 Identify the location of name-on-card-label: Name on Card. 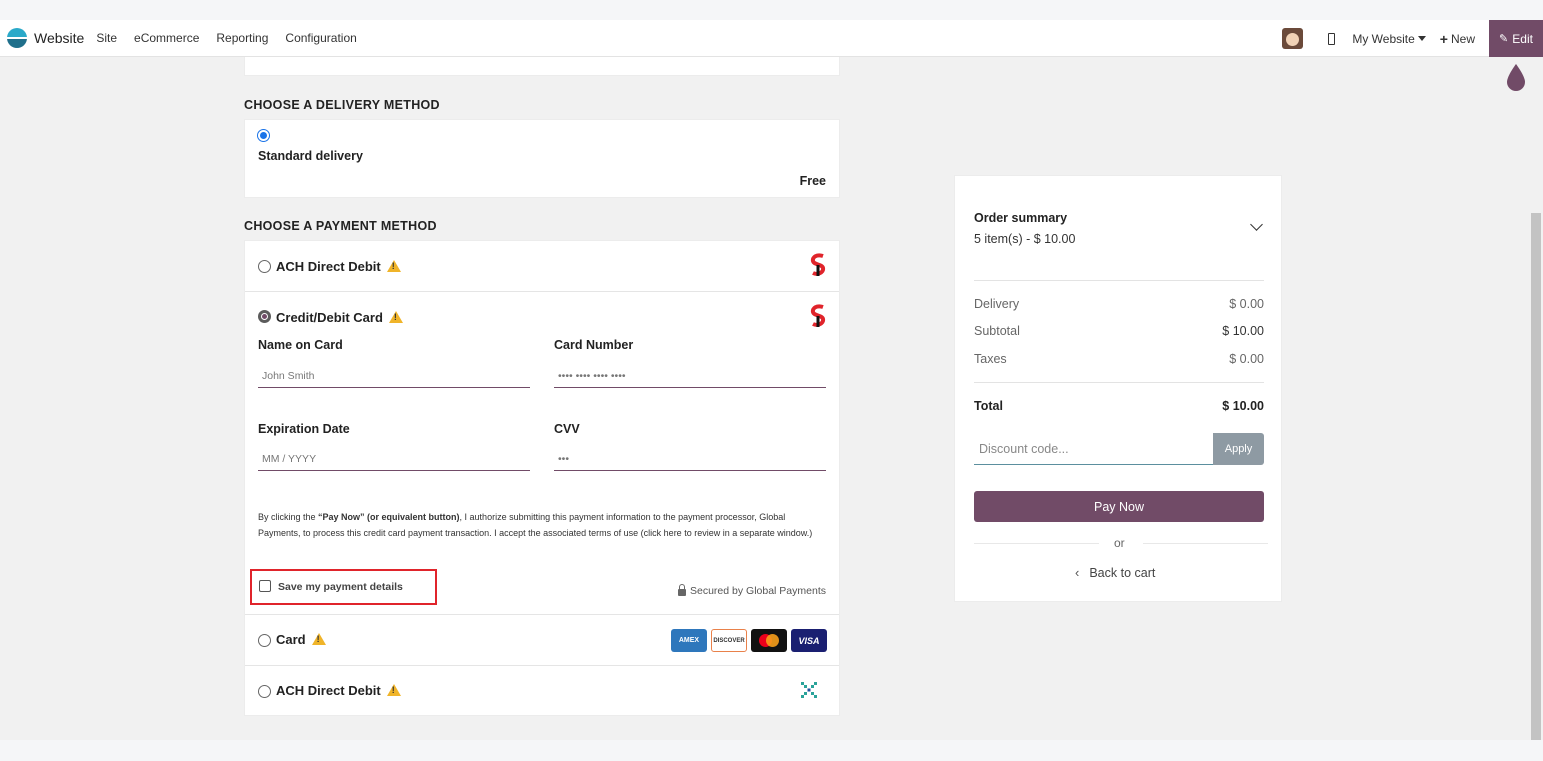
(300, 345).